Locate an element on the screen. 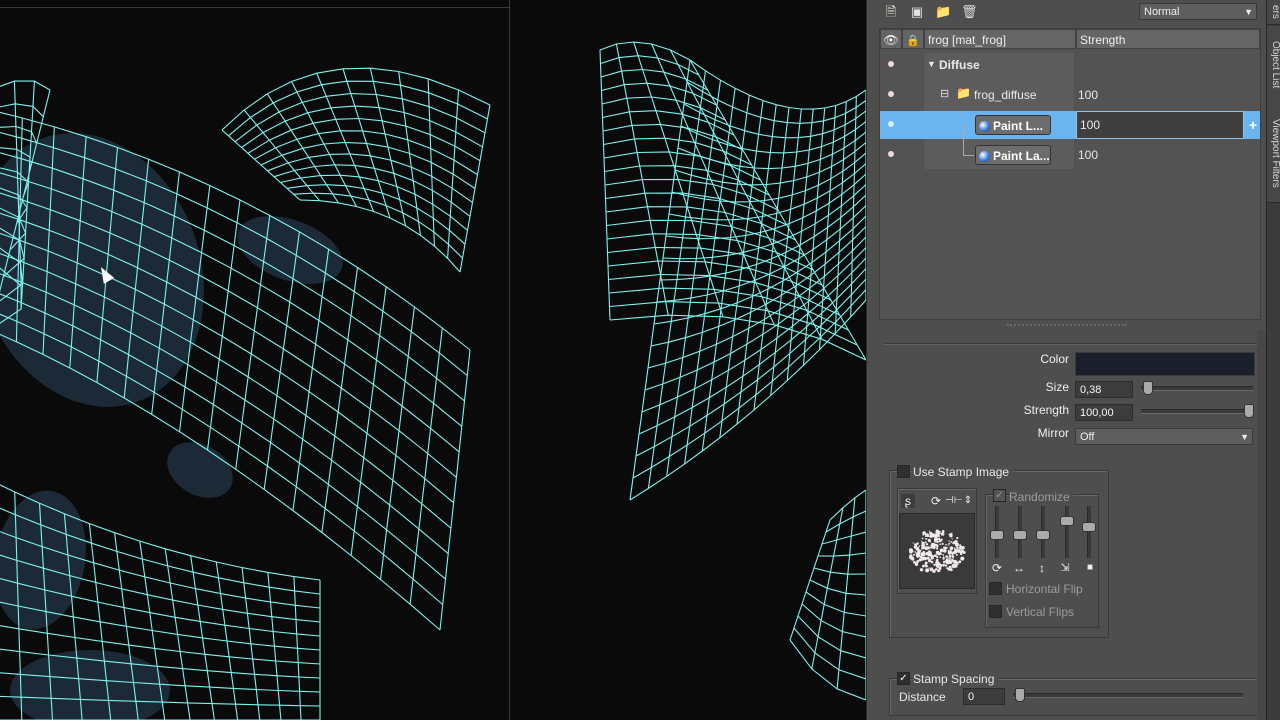 The height and width of the screenshot is (720, 1280). strength-input: 100,00 is located at coordinates (1104, 412).